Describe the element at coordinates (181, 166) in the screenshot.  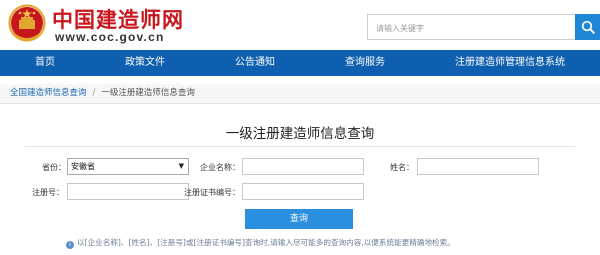
I see `caret-down-icon: ▼` at that location.